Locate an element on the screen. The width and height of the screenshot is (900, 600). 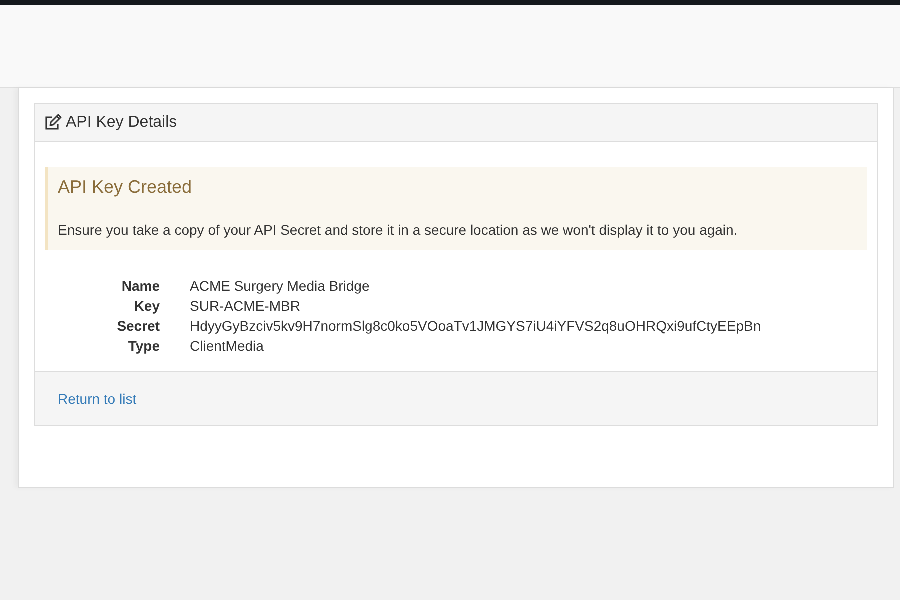
return-link: Return to list is located at coordinates (97, 399).